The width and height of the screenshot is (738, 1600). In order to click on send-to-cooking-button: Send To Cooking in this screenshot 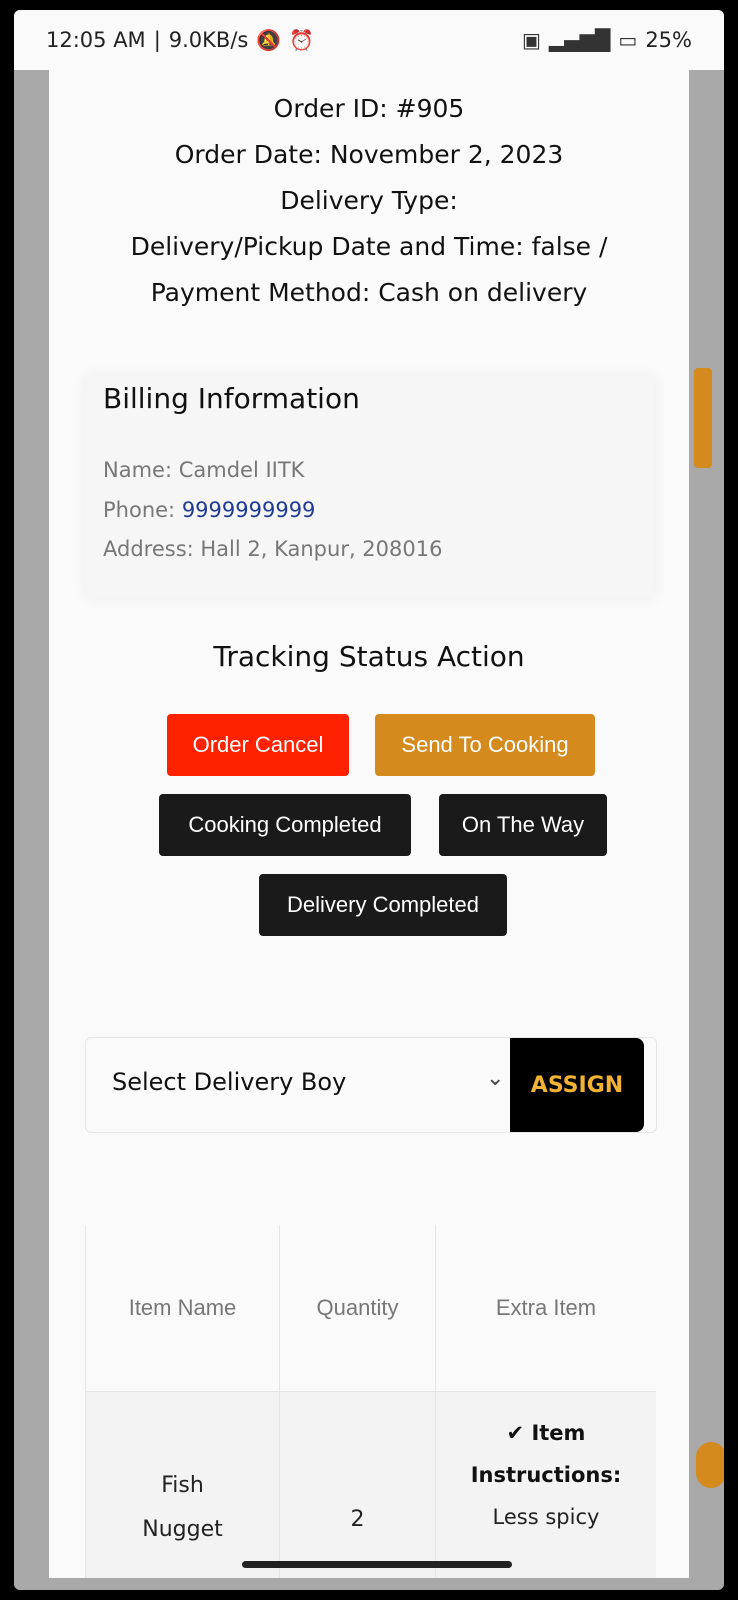, I will do `click(485, 745)`.